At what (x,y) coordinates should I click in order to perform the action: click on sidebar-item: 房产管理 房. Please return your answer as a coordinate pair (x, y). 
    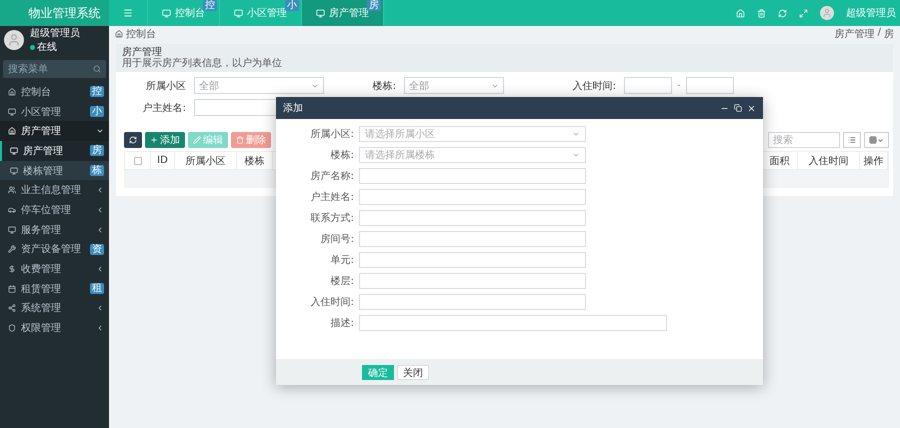
    Looking at the image, I should click on (54, 151).